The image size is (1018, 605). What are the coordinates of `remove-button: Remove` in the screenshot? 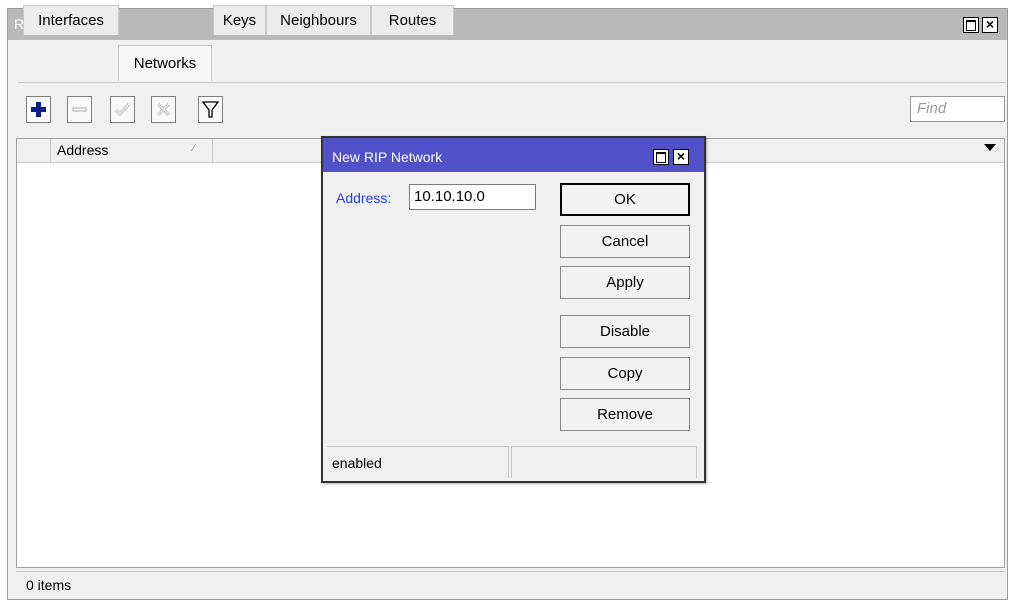 It's located at (625, 414).